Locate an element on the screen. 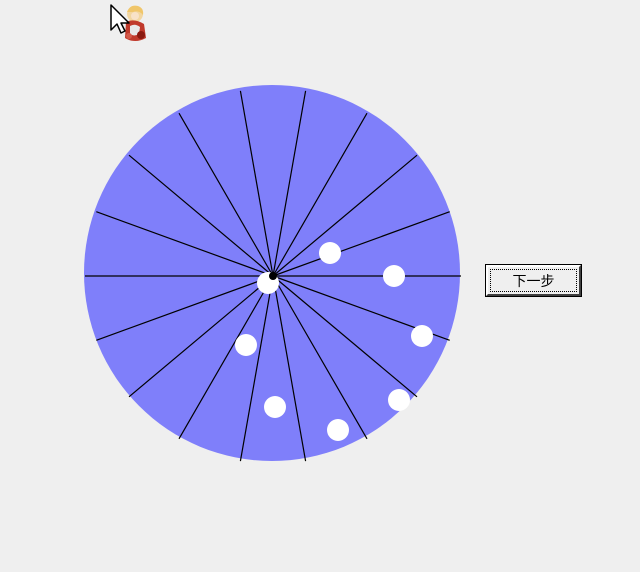  wheel-hub is located at coordinates (273, 276).